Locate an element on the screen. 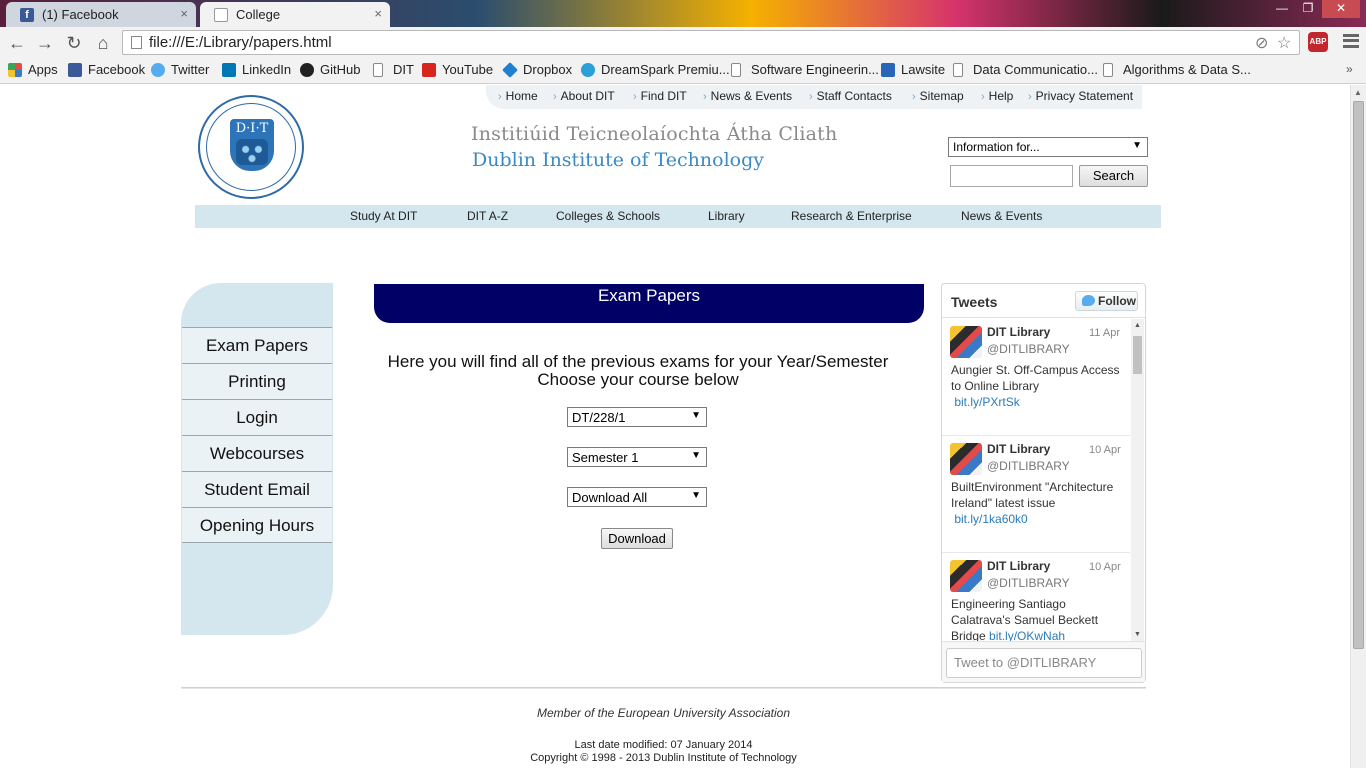 The image size is (1366, 768). address-bar: file:///E:/Library/papers.html ⊘ ☆ is located at coordinates (711, 42).